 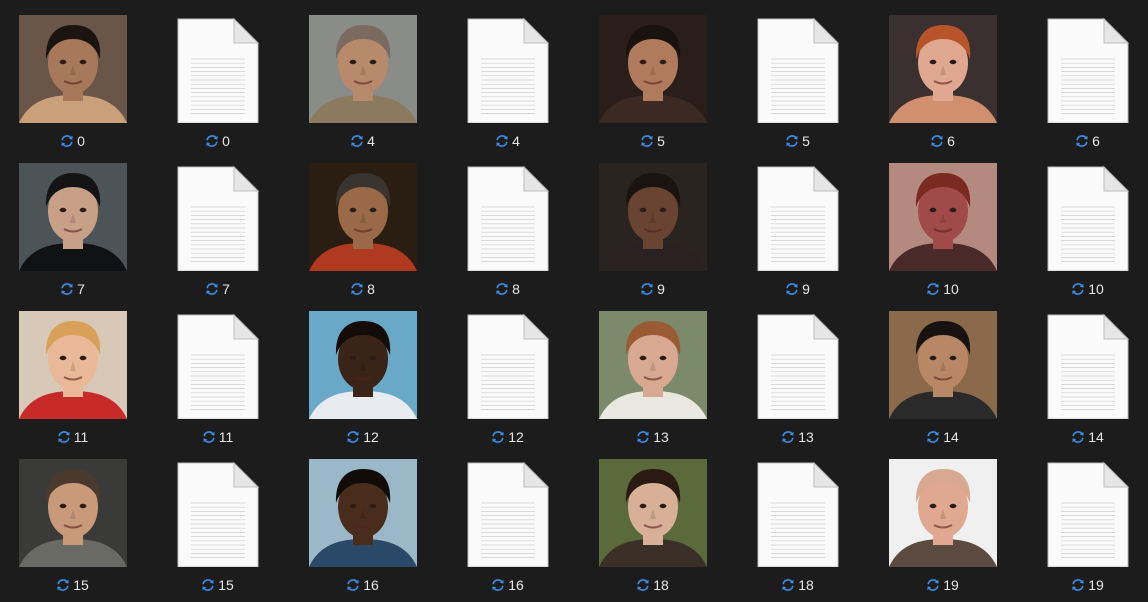 I want to click on image-file-item: 18, so click(x=652, y=519).